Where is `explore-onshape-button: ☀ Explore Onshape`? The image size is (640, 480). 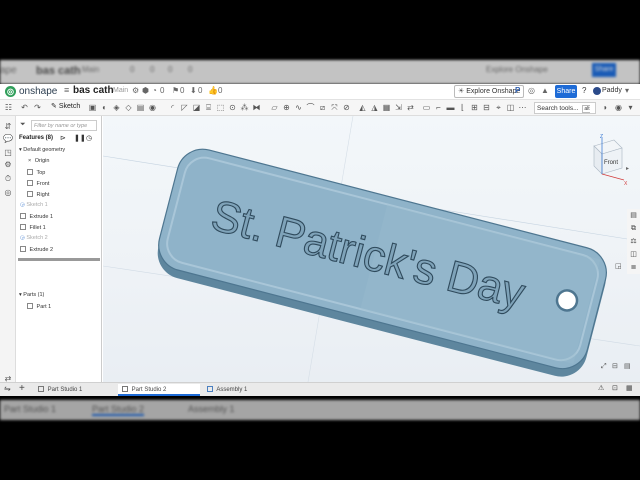
explore-onshape-button: ☀ Explore Onshape is located at coordinates (489, 91).